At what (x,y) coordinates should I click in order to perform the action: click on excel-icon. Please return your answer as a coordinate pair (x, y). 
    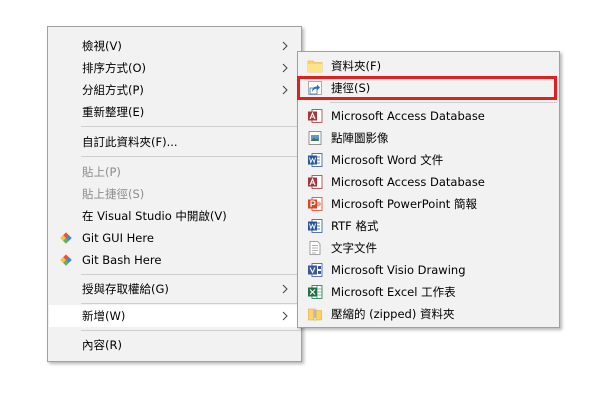
    Looking at the image, I should click on (315, 292).